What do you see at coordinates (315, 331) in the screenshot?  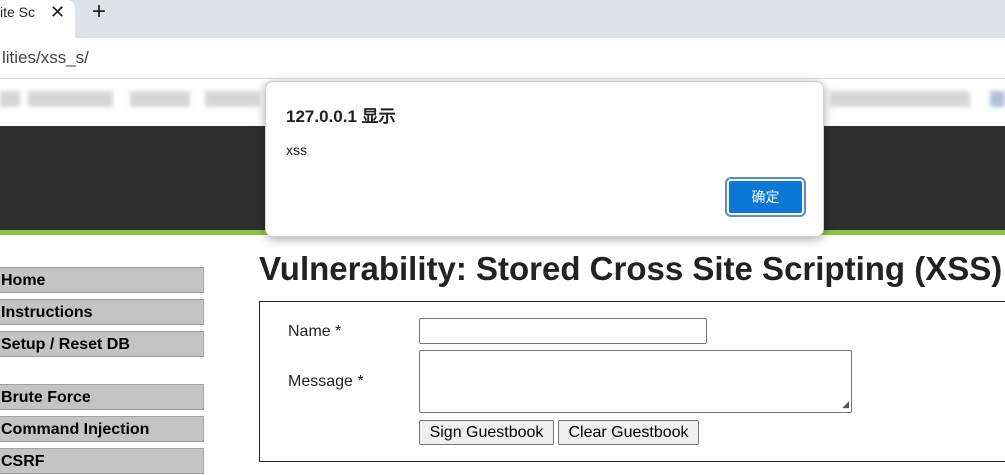 I see `name-label: Name *` at bounding box center [315, 331].